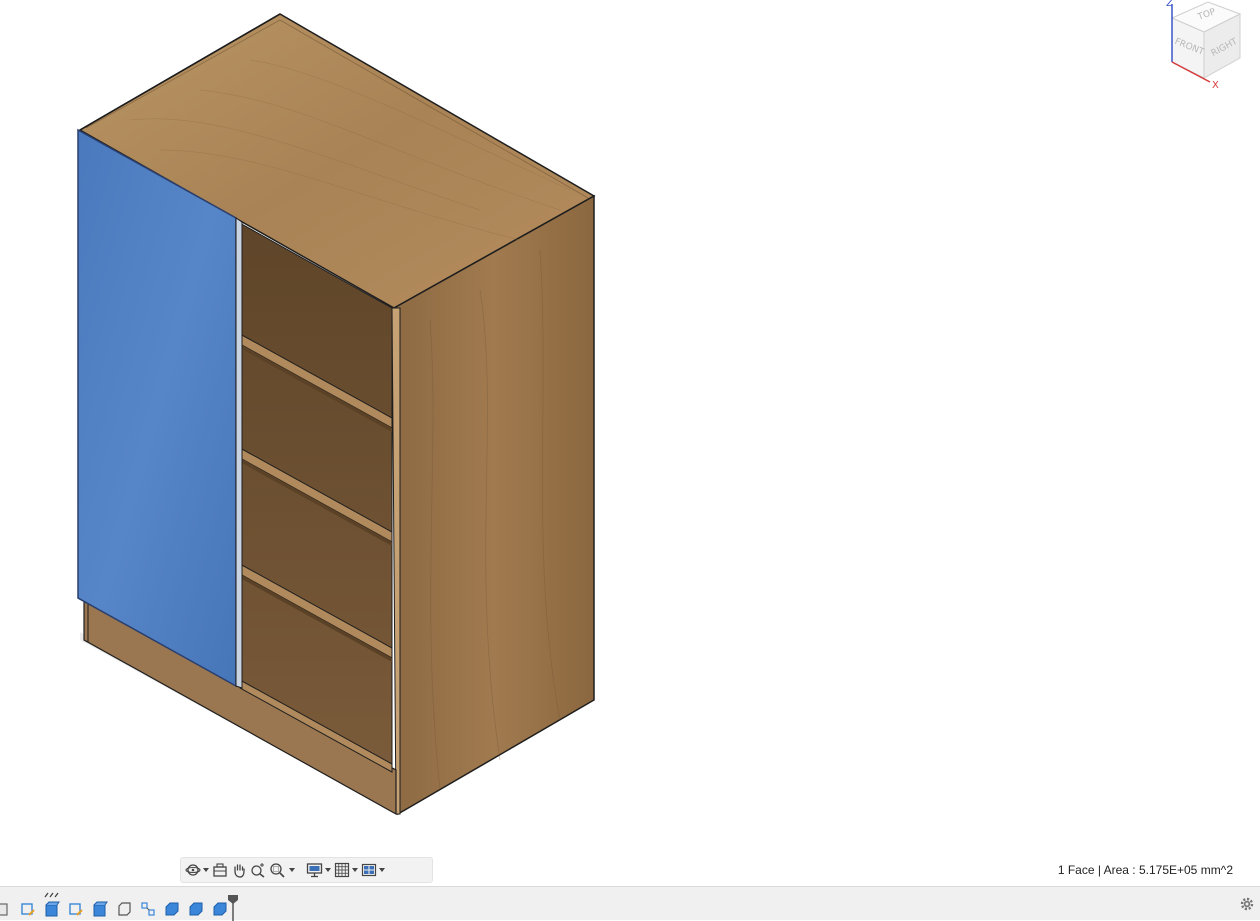  I want to click on look-at-icon, so click(220, 870).